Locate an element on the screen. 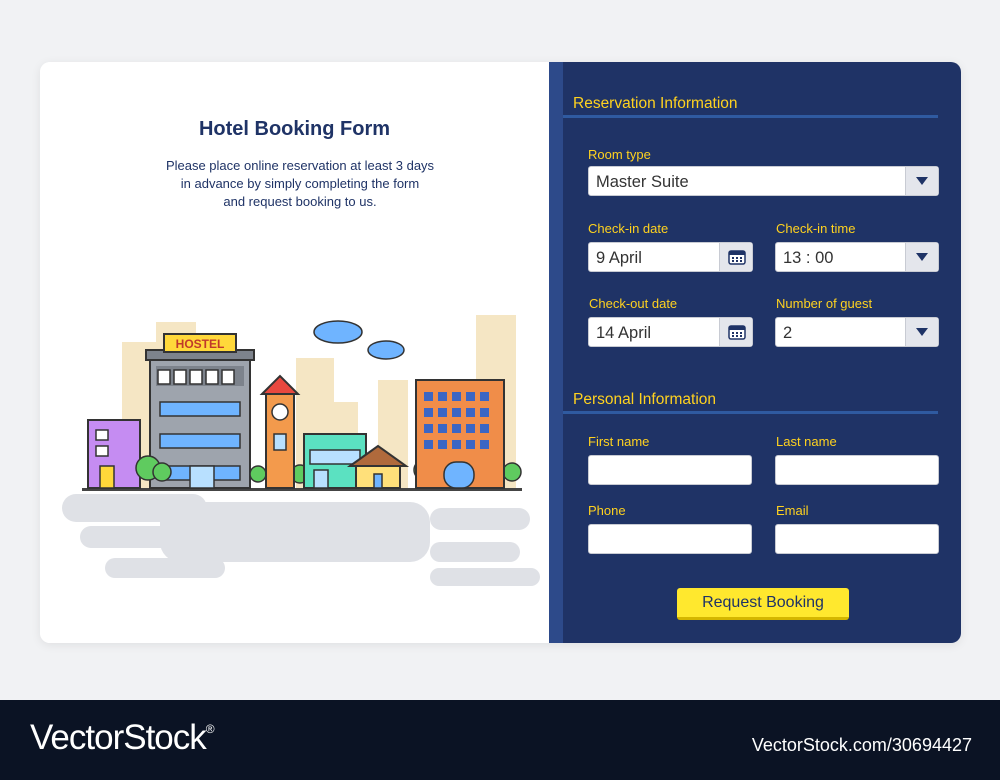 The width and height of the screenshot is (1000, 780). hostel-sign-text: HOSTEL is located at coordinates (200, 344).